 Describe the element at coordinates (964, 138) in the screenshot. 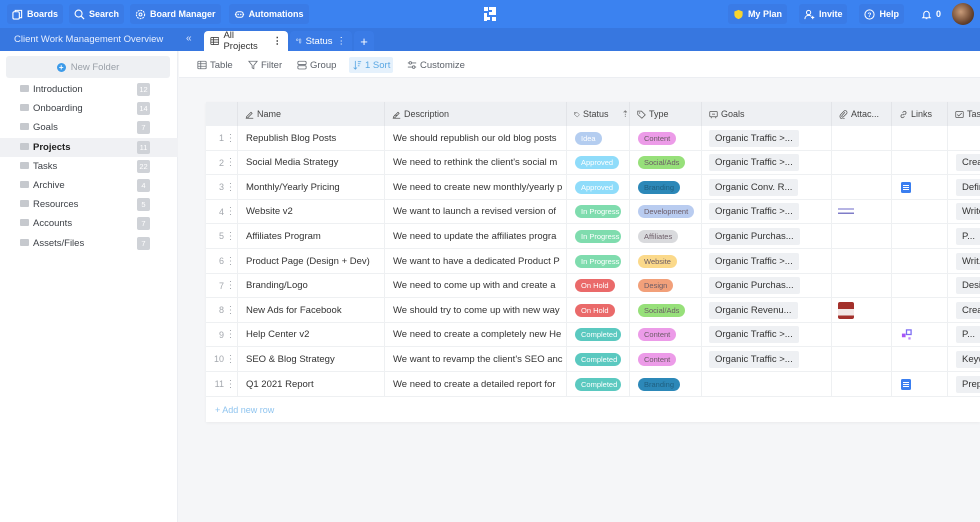

I see `cell-tasks` at that location.